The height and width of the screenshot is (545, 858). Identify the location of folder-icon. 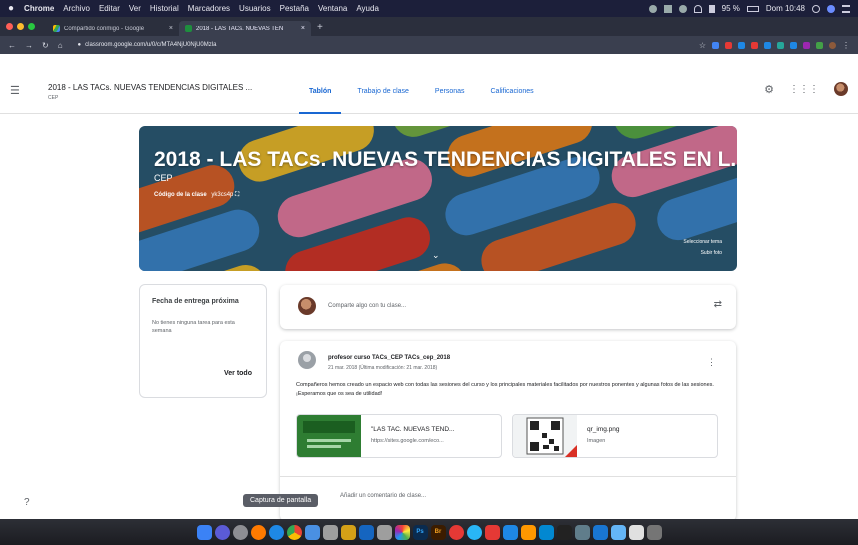
(618, 532).